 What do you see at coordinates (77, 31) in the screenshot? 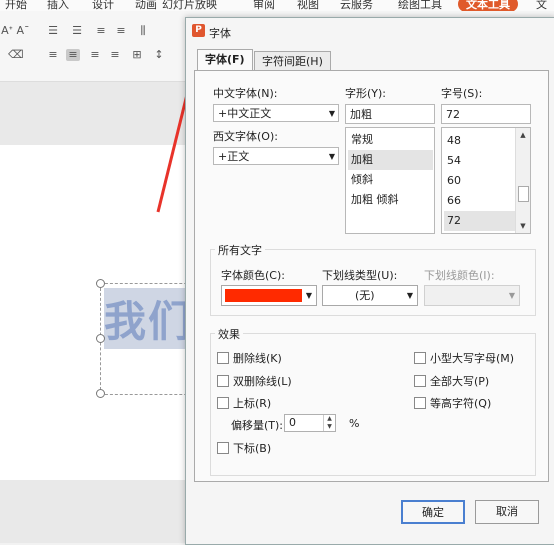
I see `numbered-list-icon: ☰` at bounding box center [77, 31].